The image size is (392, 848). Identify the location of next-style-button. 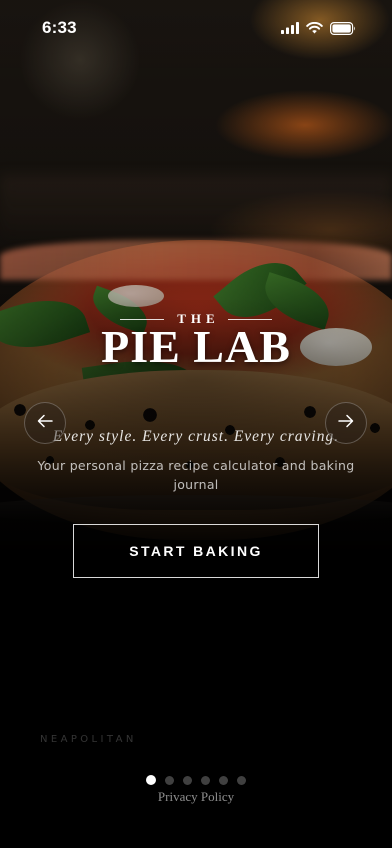
(346, 423).